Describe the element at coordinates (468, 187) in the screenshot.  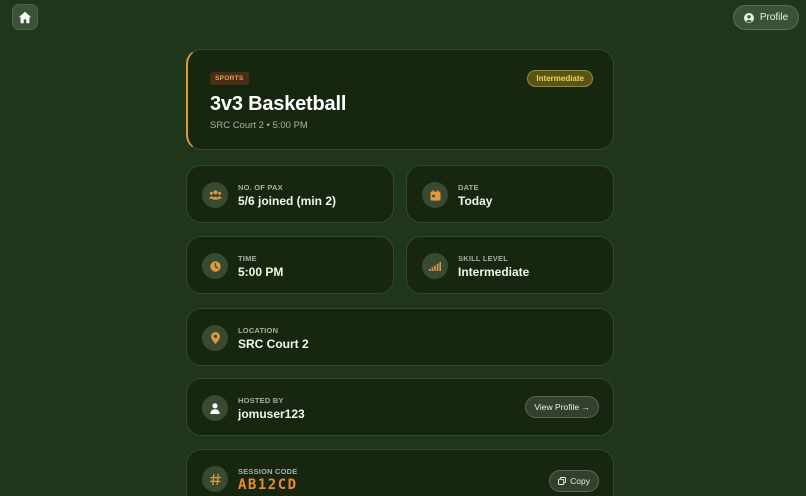
I see `date-label: DATE` at that location.